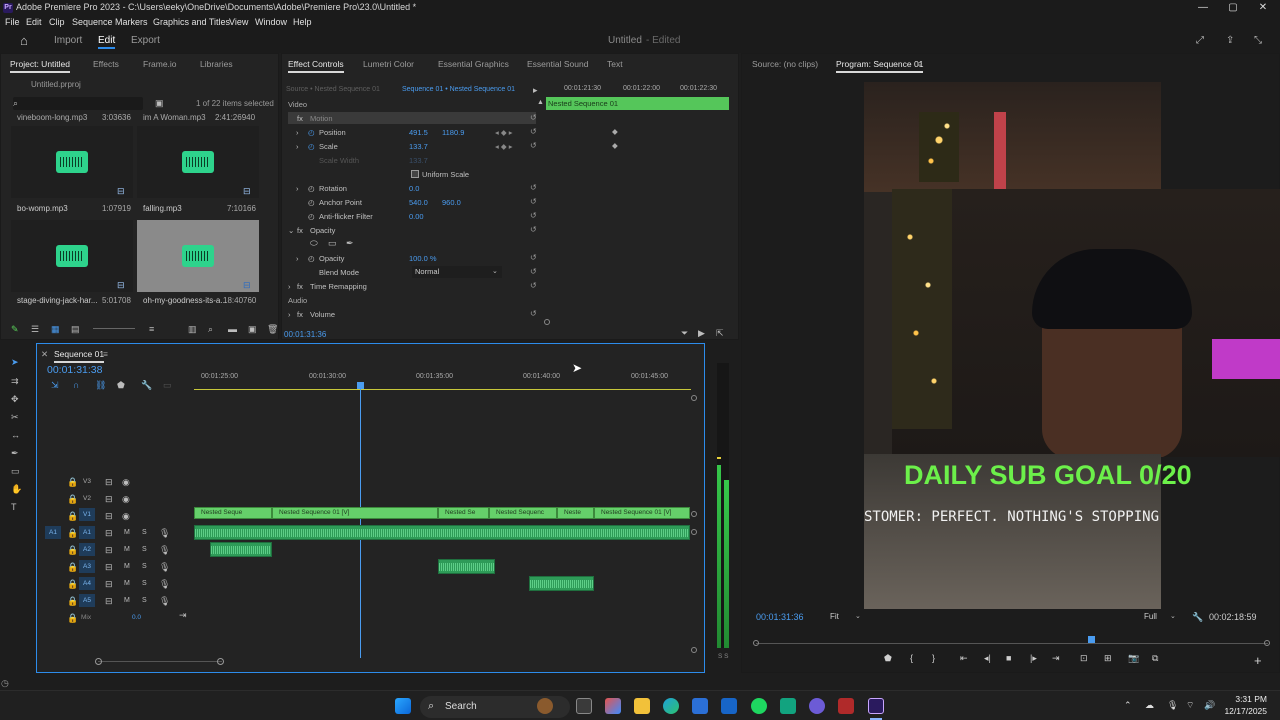 The height and width of the screenshot is (720, 1280). What do you see at coordinates (24, 41) in the screenshot?
I see `home-icon: ⌂` at bounding box center [24, 41].